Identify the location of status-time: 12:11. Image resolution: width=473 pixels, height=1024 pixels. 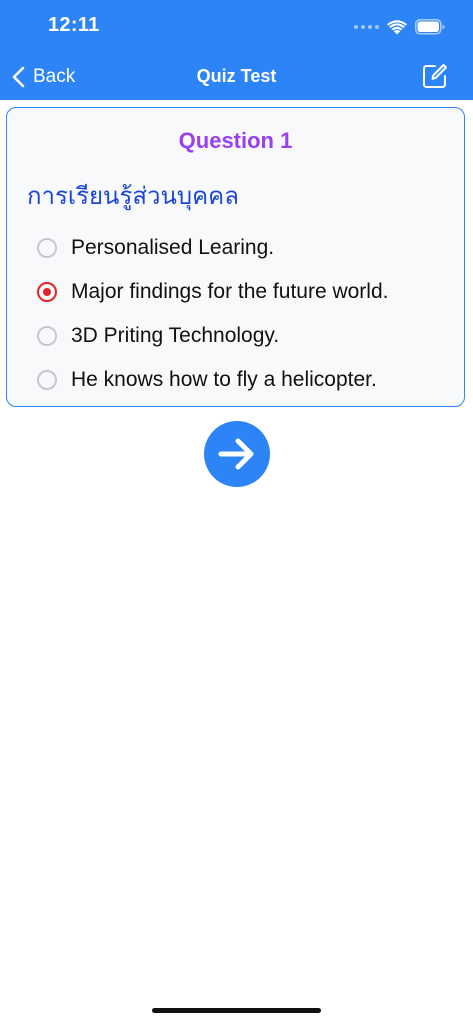
(74, 25).